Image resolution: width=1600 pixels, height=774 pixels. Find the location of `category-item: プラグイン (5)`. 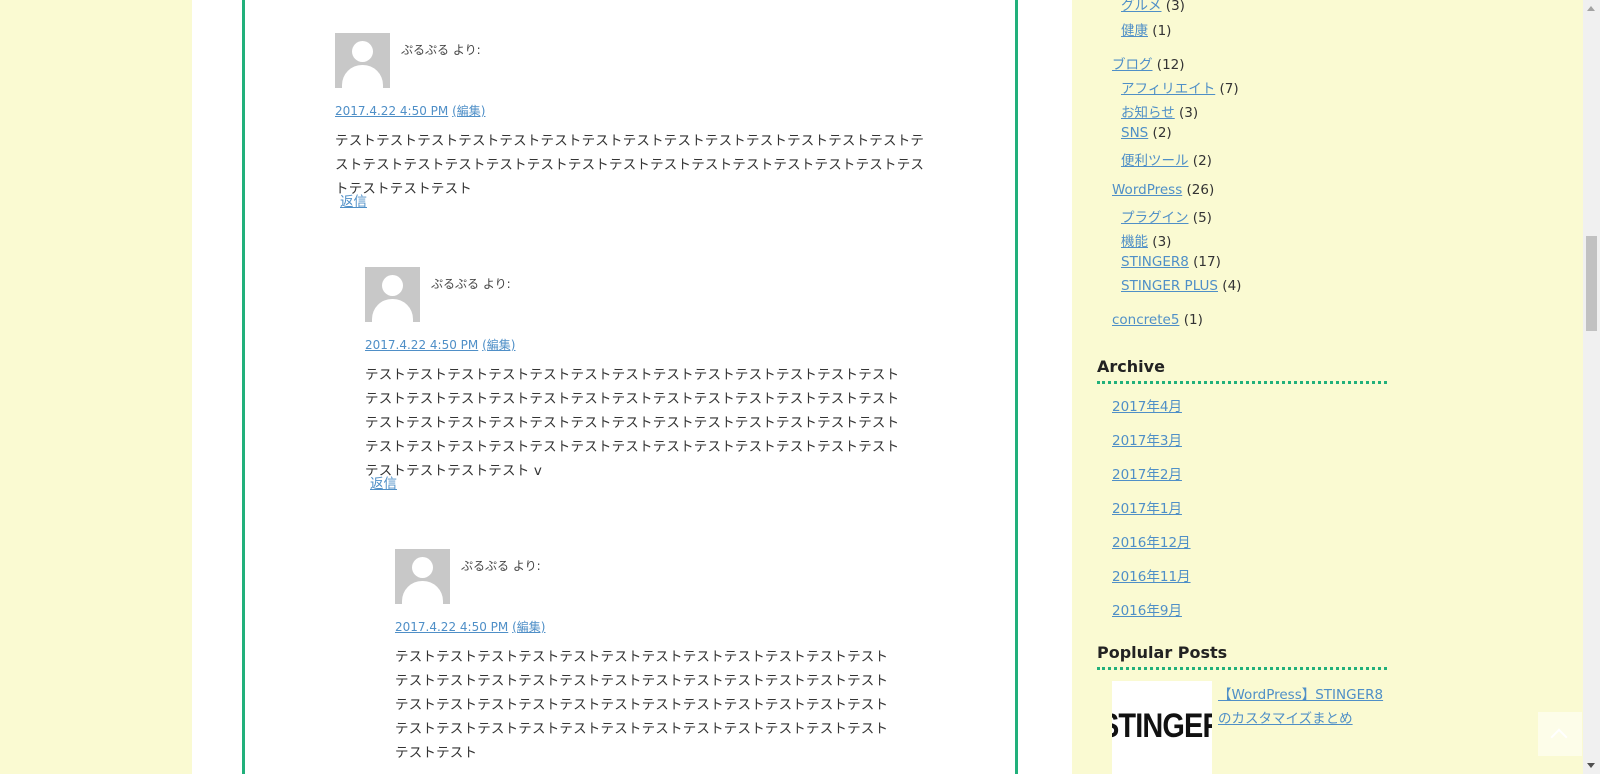

category-item: プラグイン (5) is located at coordinates (1166, 216).